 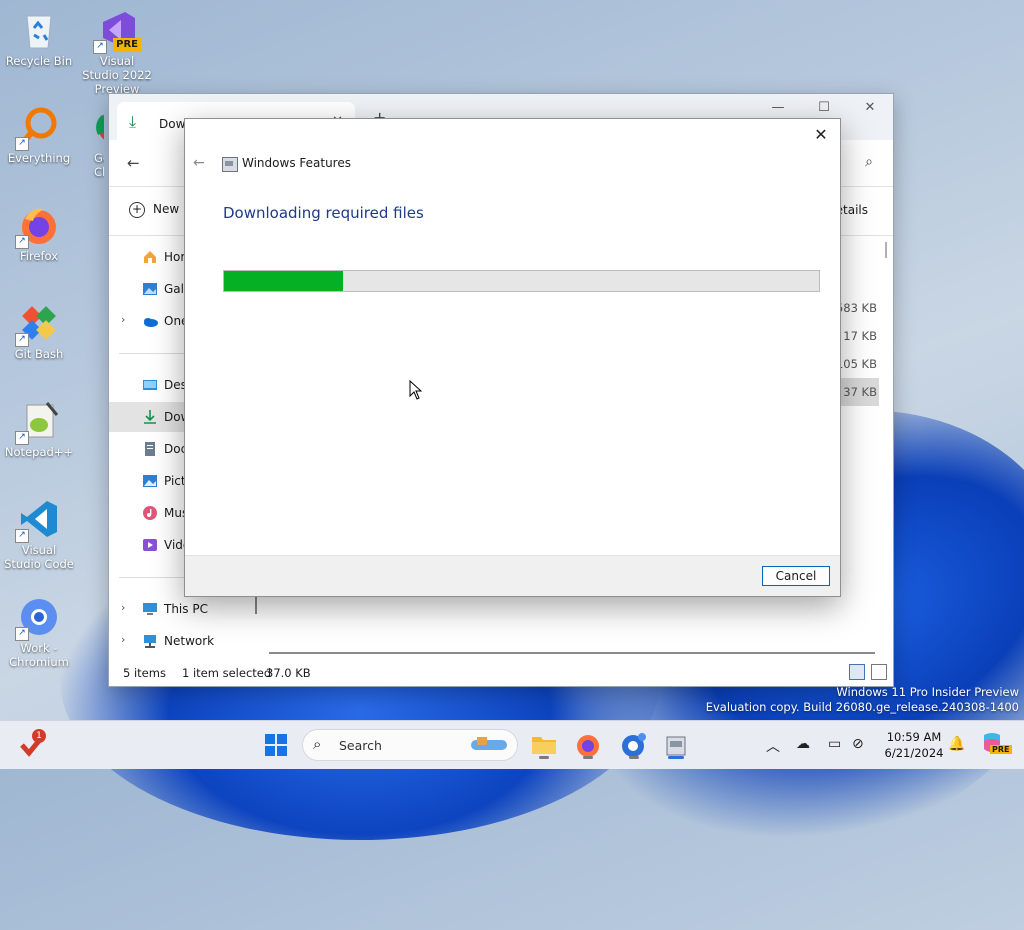 I want to click on downloads-icon, so click(x=150, y=417).